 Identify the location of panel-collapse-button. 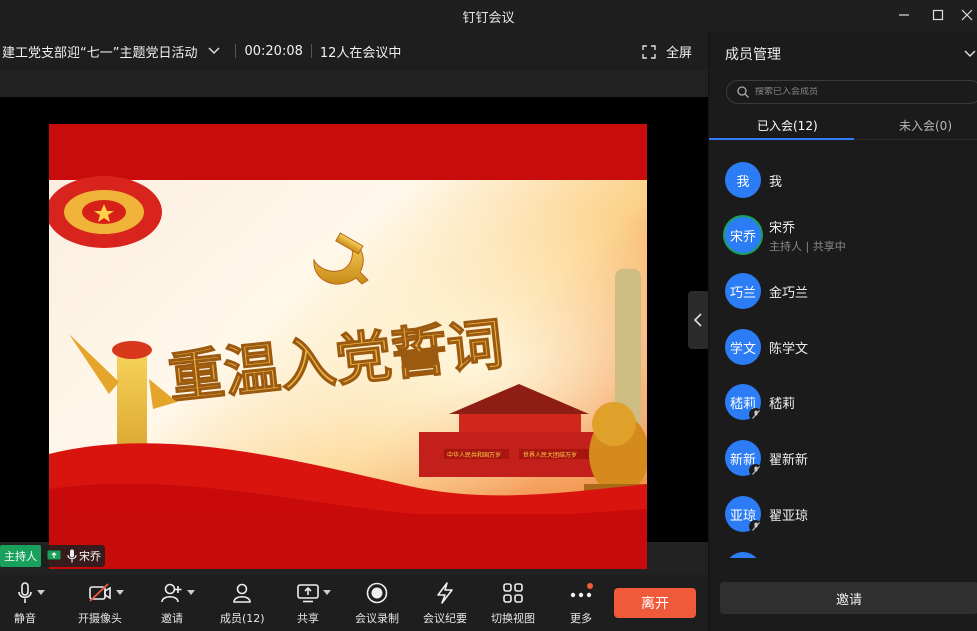
(970, 55).